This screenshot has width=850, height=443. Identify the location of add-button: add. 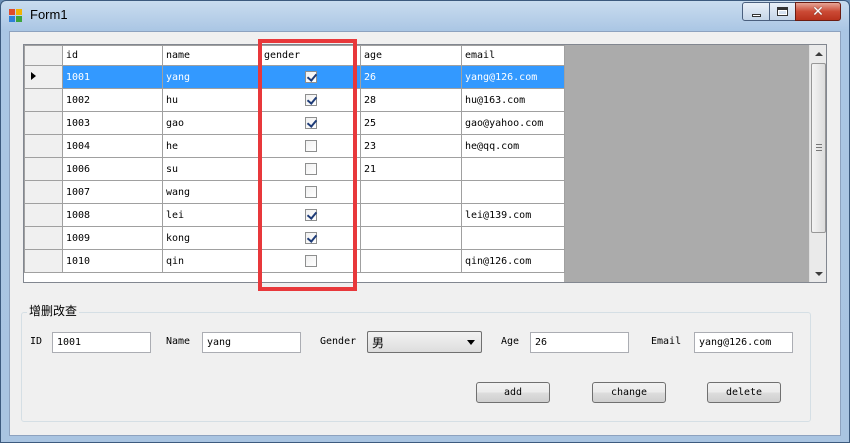
(513, 392).